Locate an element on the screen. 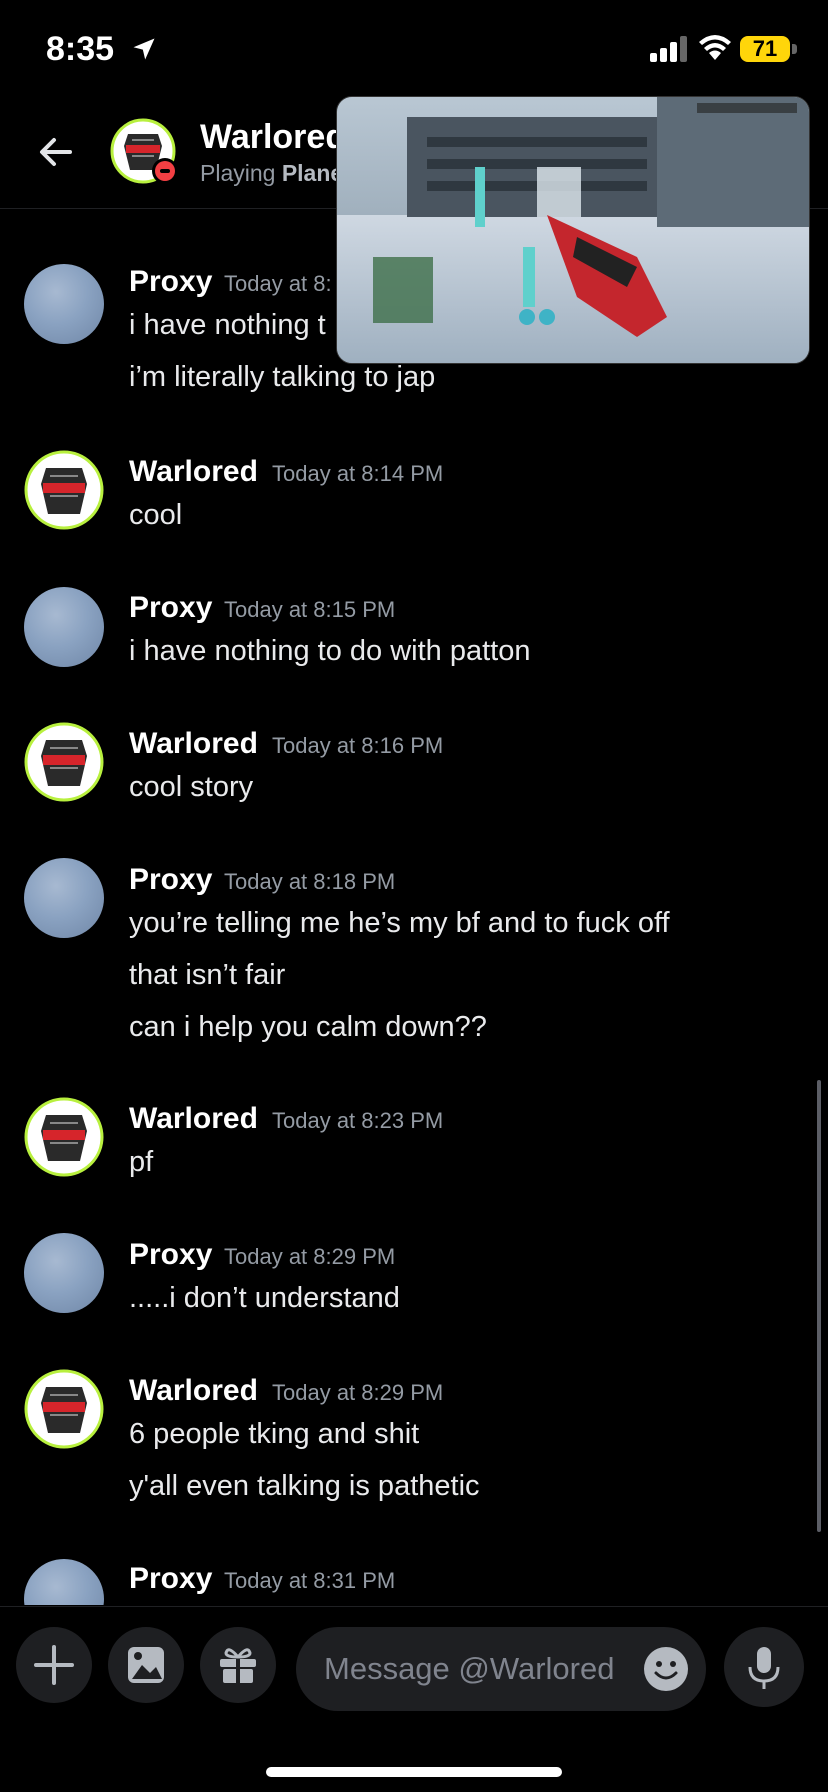 The image size is (828, 1792). add-button is located at coordinates (54, 1665).